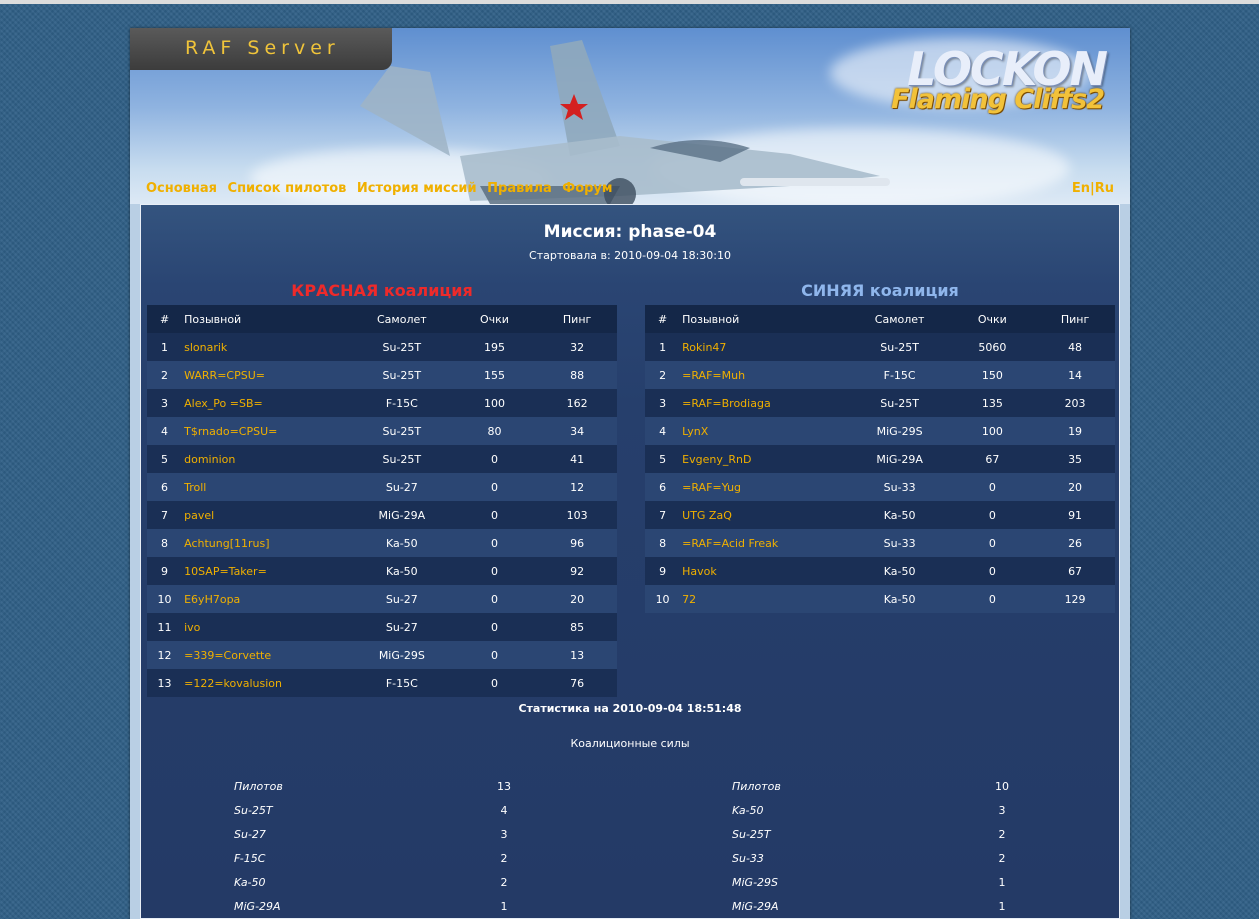  Describe the element at coordinates (267, 599) in the screenshot. I see `pilot-nick-link: E6yH7opa` at that location.